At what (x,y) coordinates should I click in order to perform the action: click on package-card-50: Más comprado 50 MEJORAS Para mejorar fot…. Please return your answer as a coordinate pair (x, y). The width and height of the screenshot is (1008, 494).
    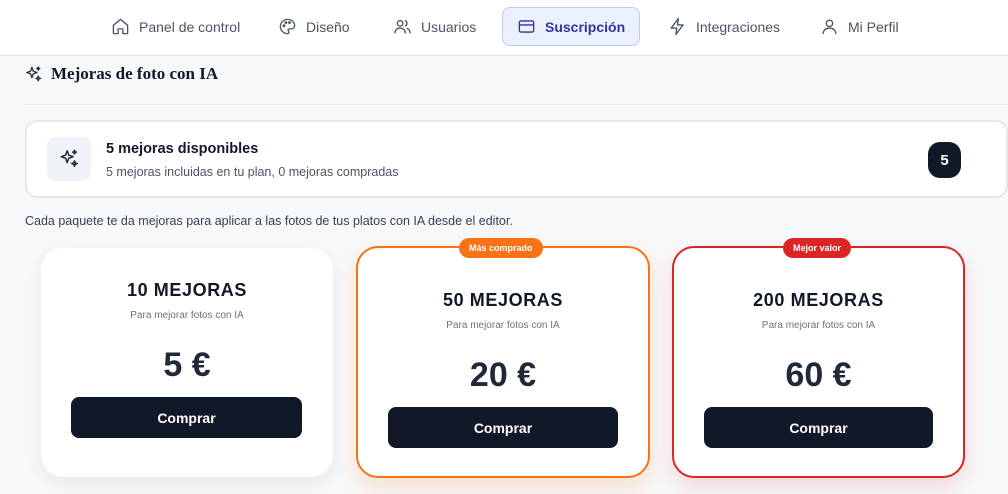
    Looking at the image, I should click on (503, 358).